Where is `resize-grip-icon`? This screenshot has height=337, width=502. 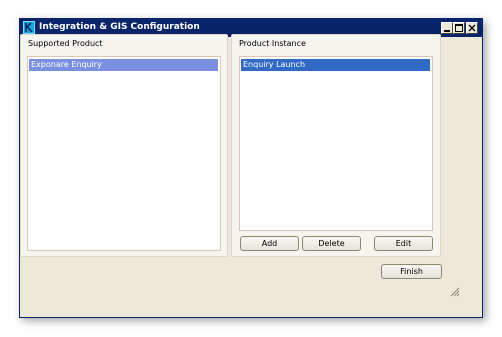
resize-grip-icon is located at coordinates (454, 291).